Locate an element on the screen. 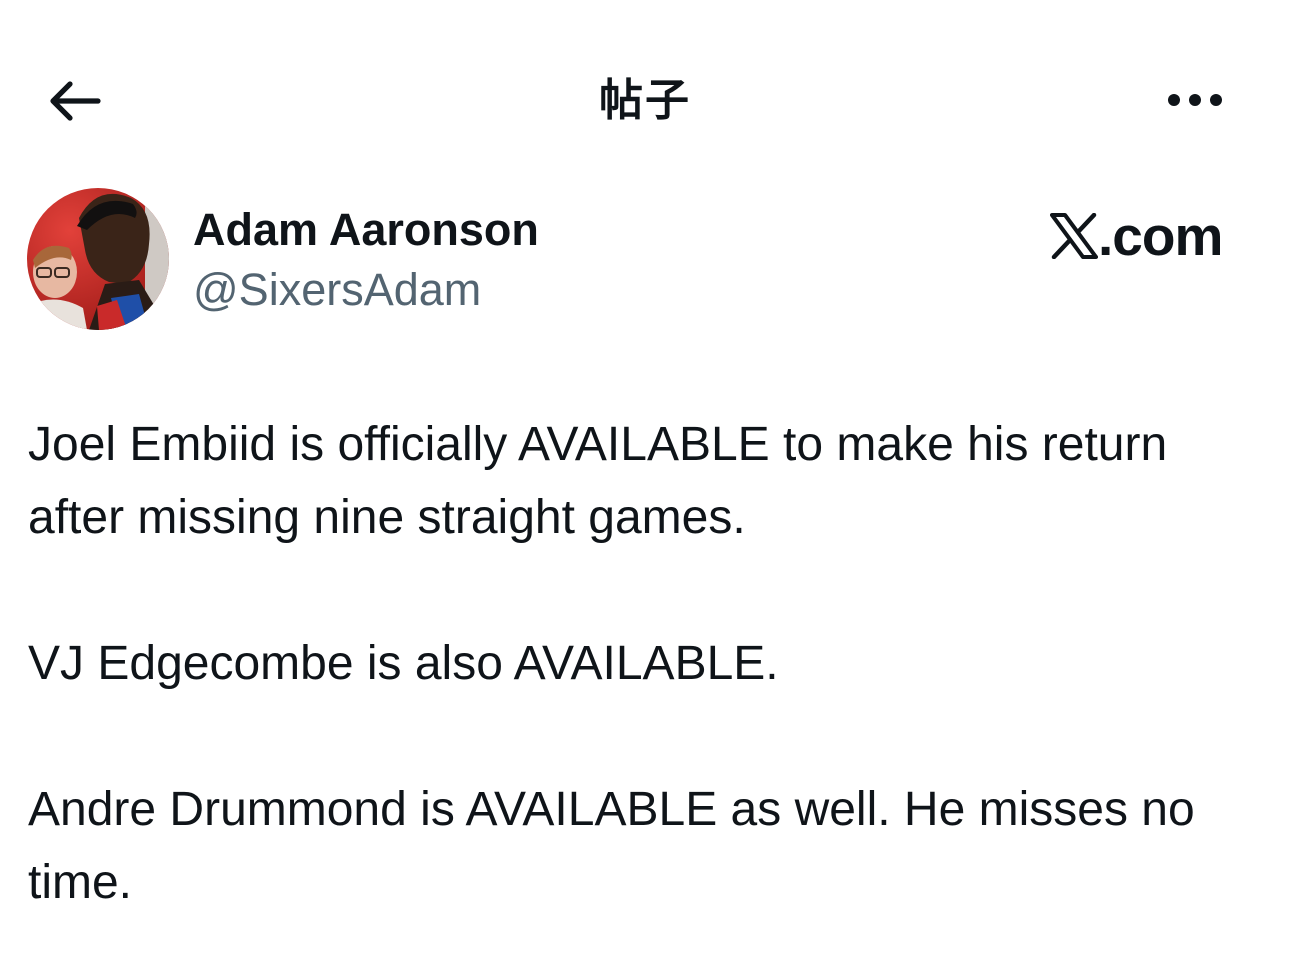  page-title: 帖子 is located at coordinates (645, 100).